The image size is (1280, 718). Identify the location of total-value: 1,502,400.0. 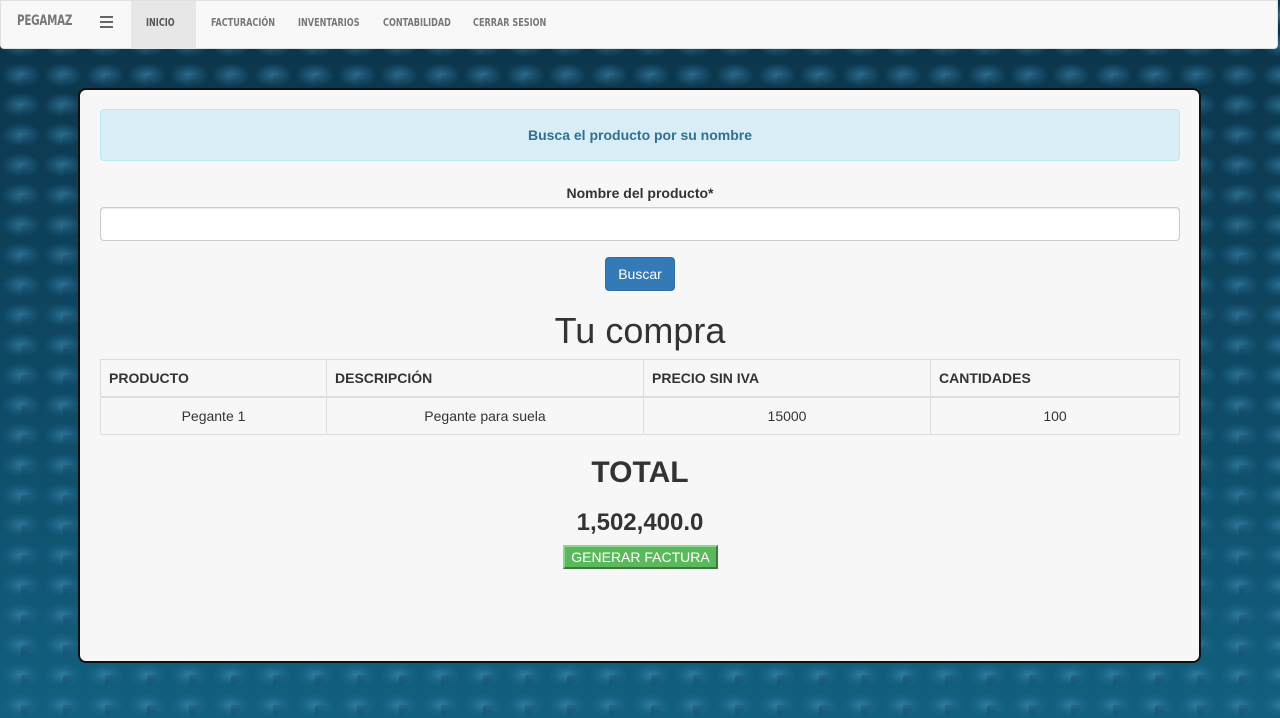
(640, 522).